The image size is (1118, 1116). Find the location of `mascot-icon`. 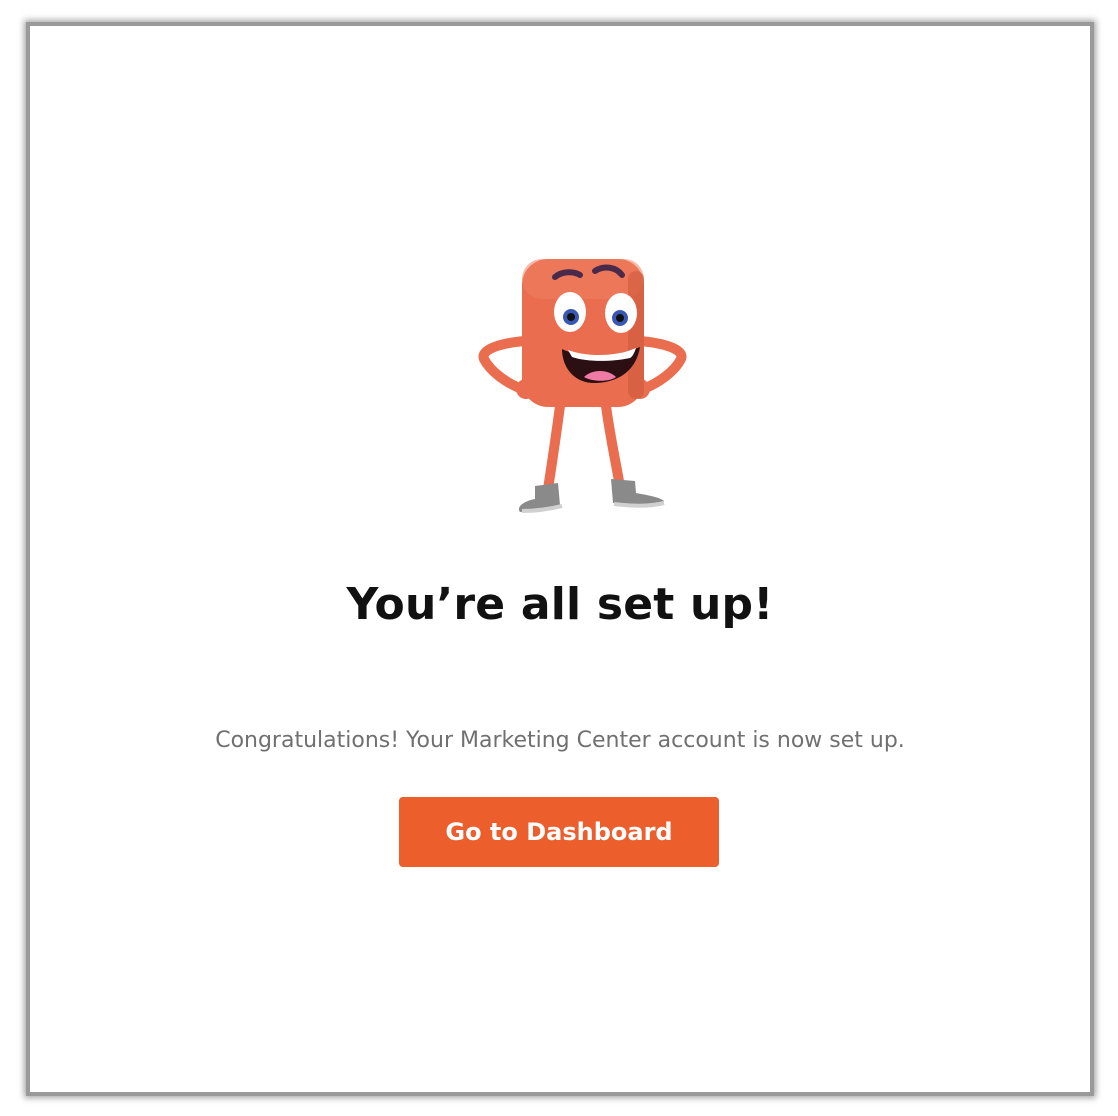

mascot-icon is located at coordinates (582, 386).